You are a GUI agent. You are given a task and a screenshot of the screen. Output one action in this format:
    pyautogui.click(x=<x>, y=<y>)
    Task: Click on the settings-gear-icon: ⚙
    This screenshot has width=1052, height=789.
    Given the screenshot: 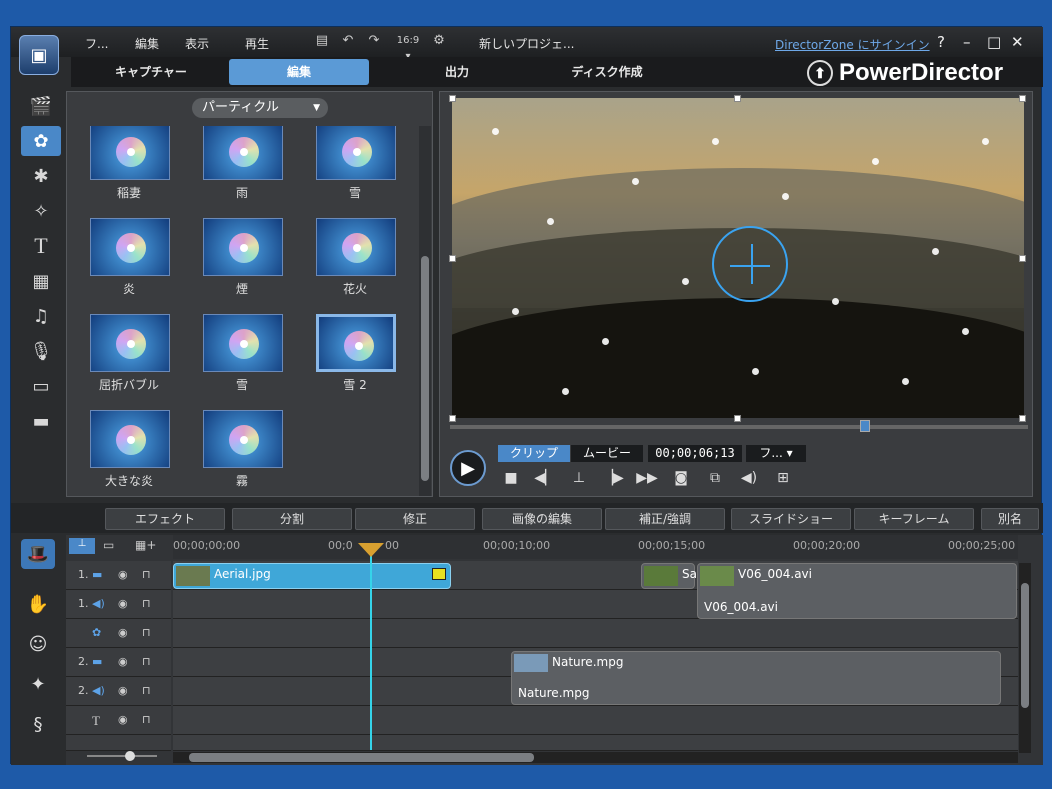 What is the action you would take?
    pyautogui.click(x=439, y=41)
    